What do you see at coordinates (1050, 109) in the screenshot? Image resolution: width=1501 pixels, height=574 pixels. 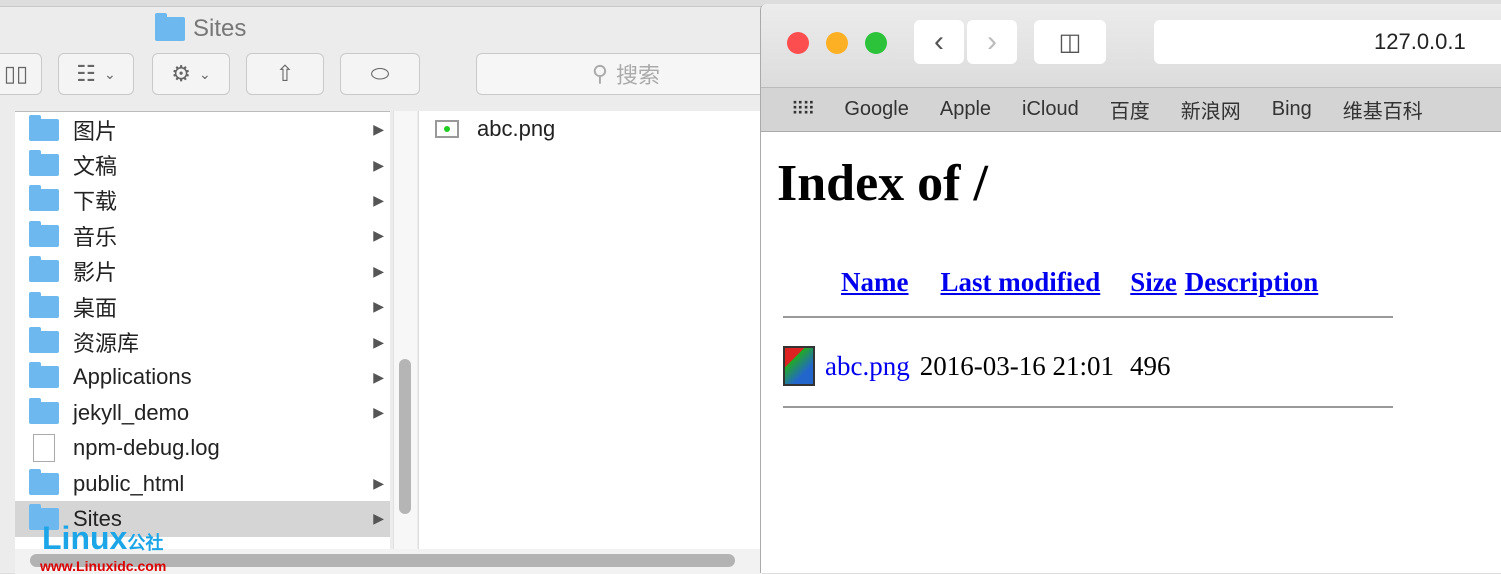 I see `bookmark-item: iCloud` at bounding box center [1050, 109].